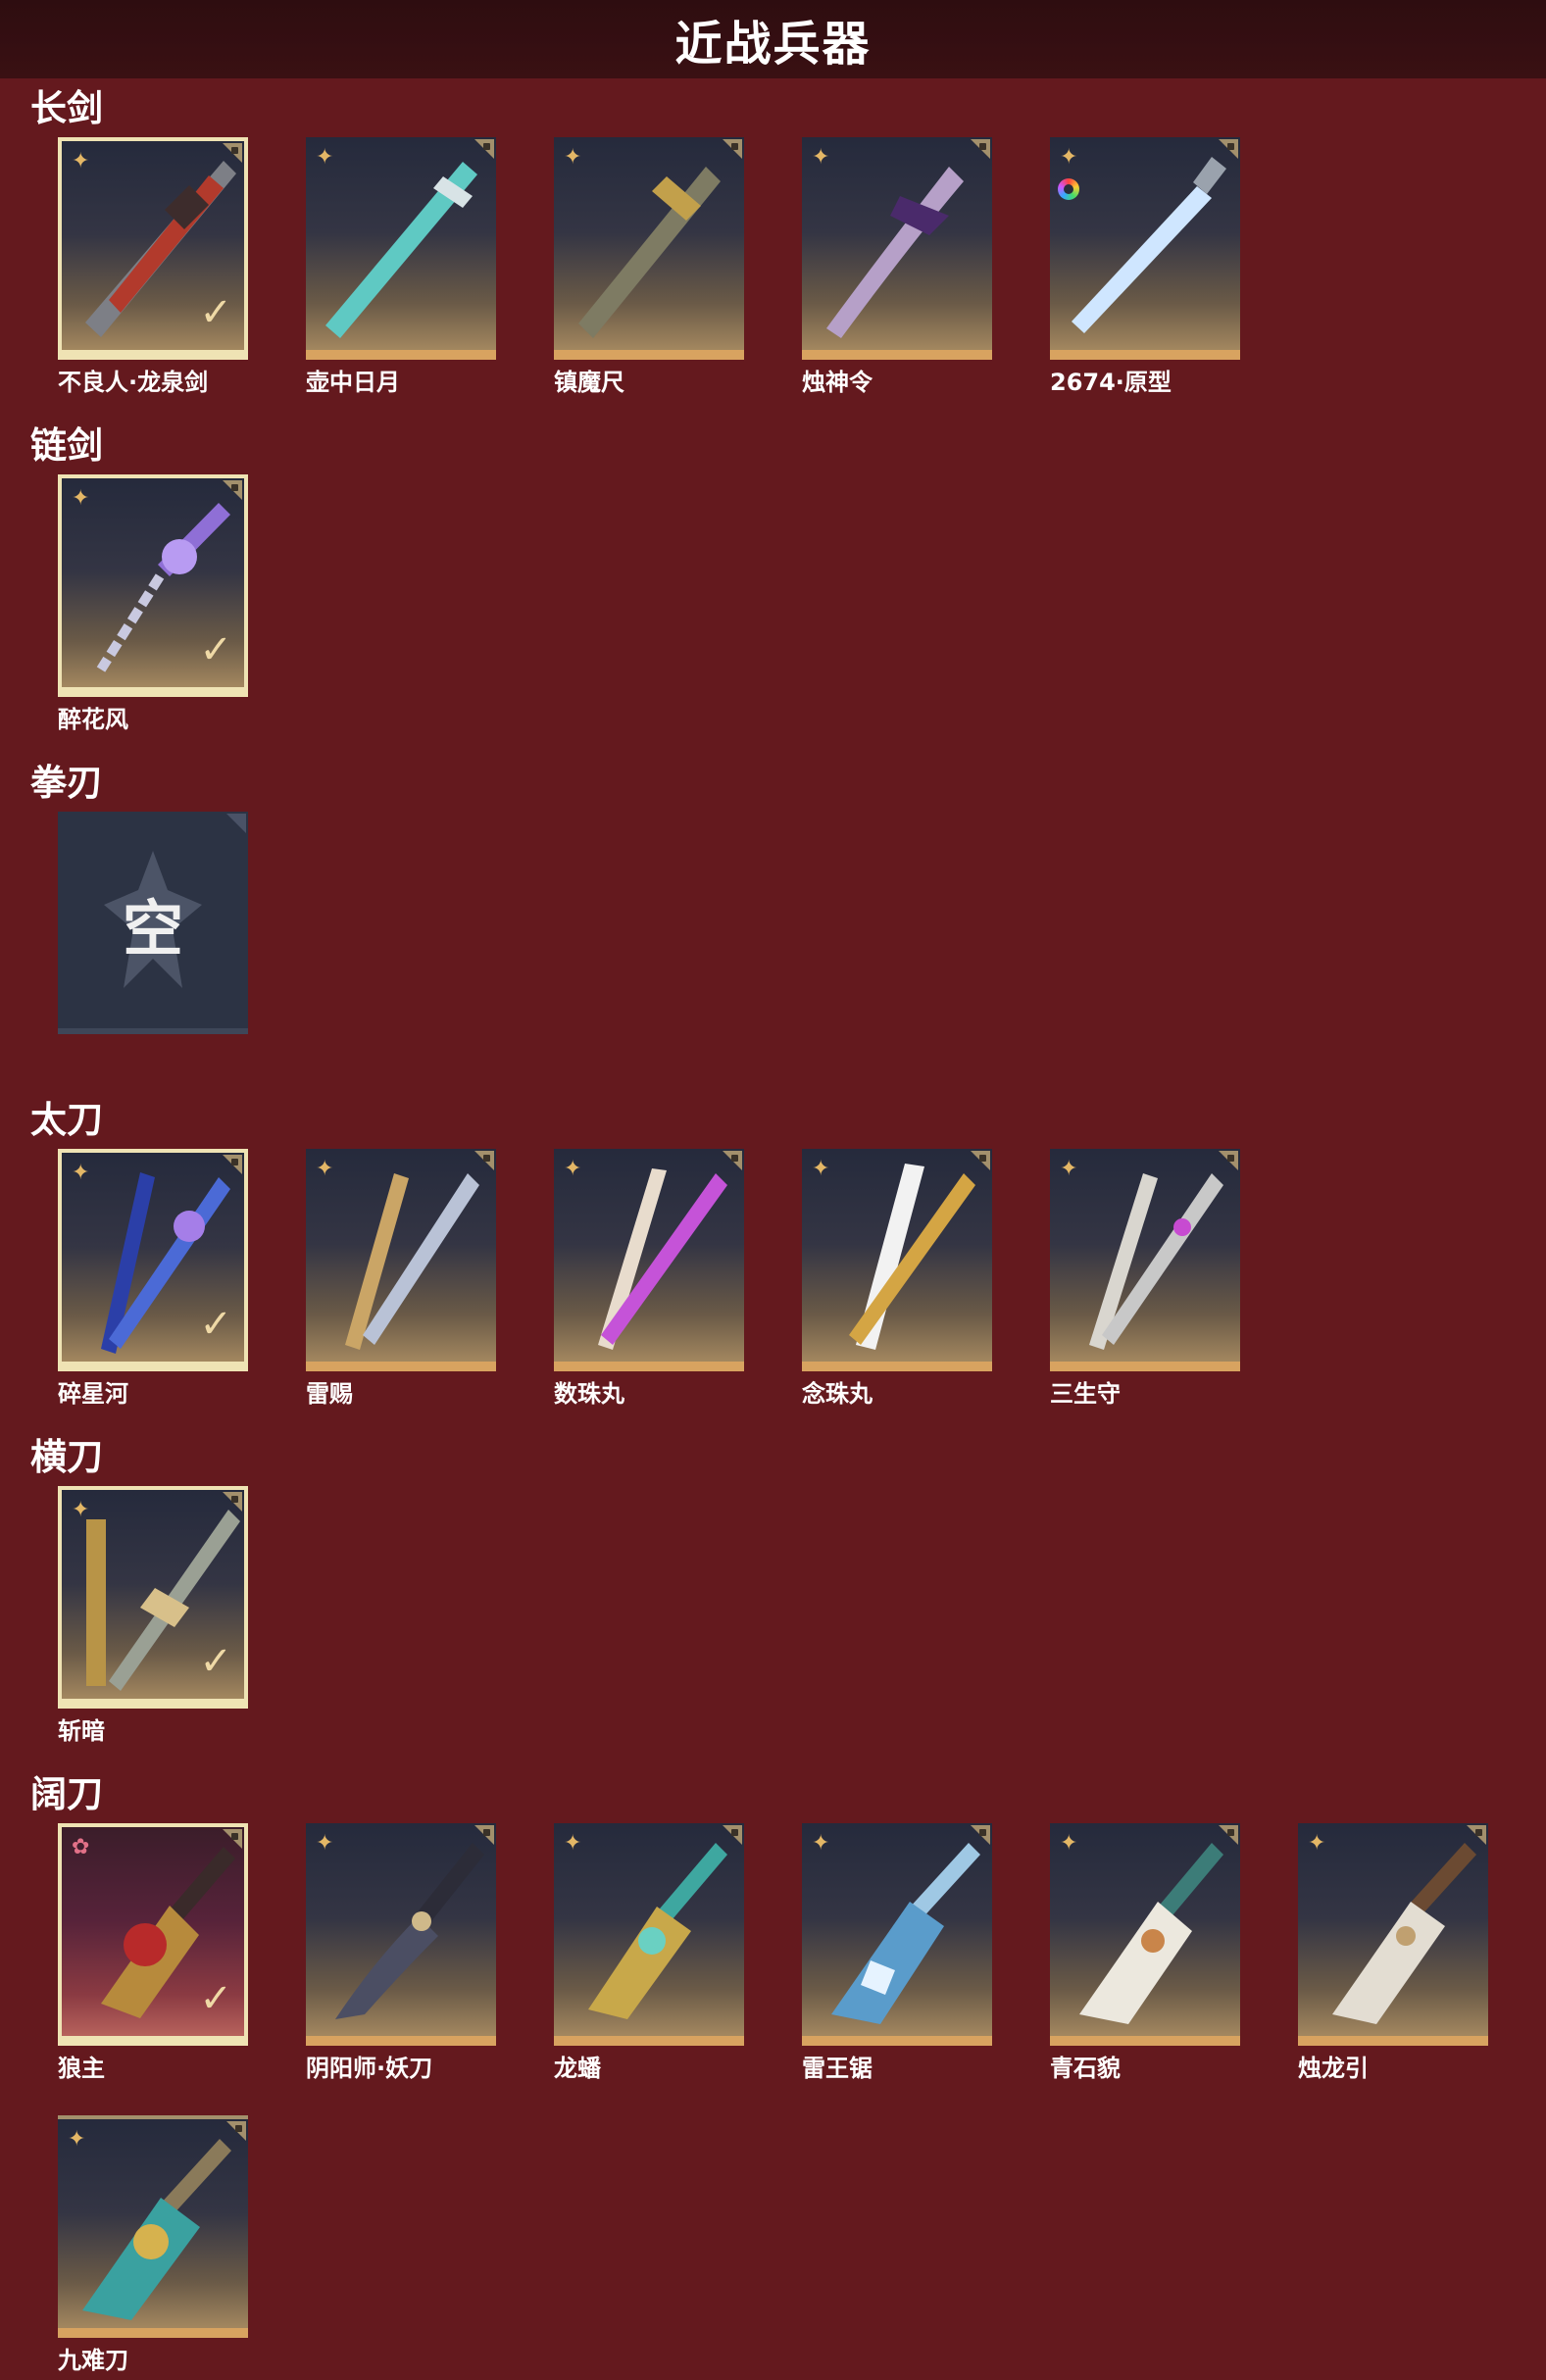 The image size is (1546, 2380). Describe the element at coordinates (1068, 189) in the screenshot. I see `color-variant-icon` at that location.